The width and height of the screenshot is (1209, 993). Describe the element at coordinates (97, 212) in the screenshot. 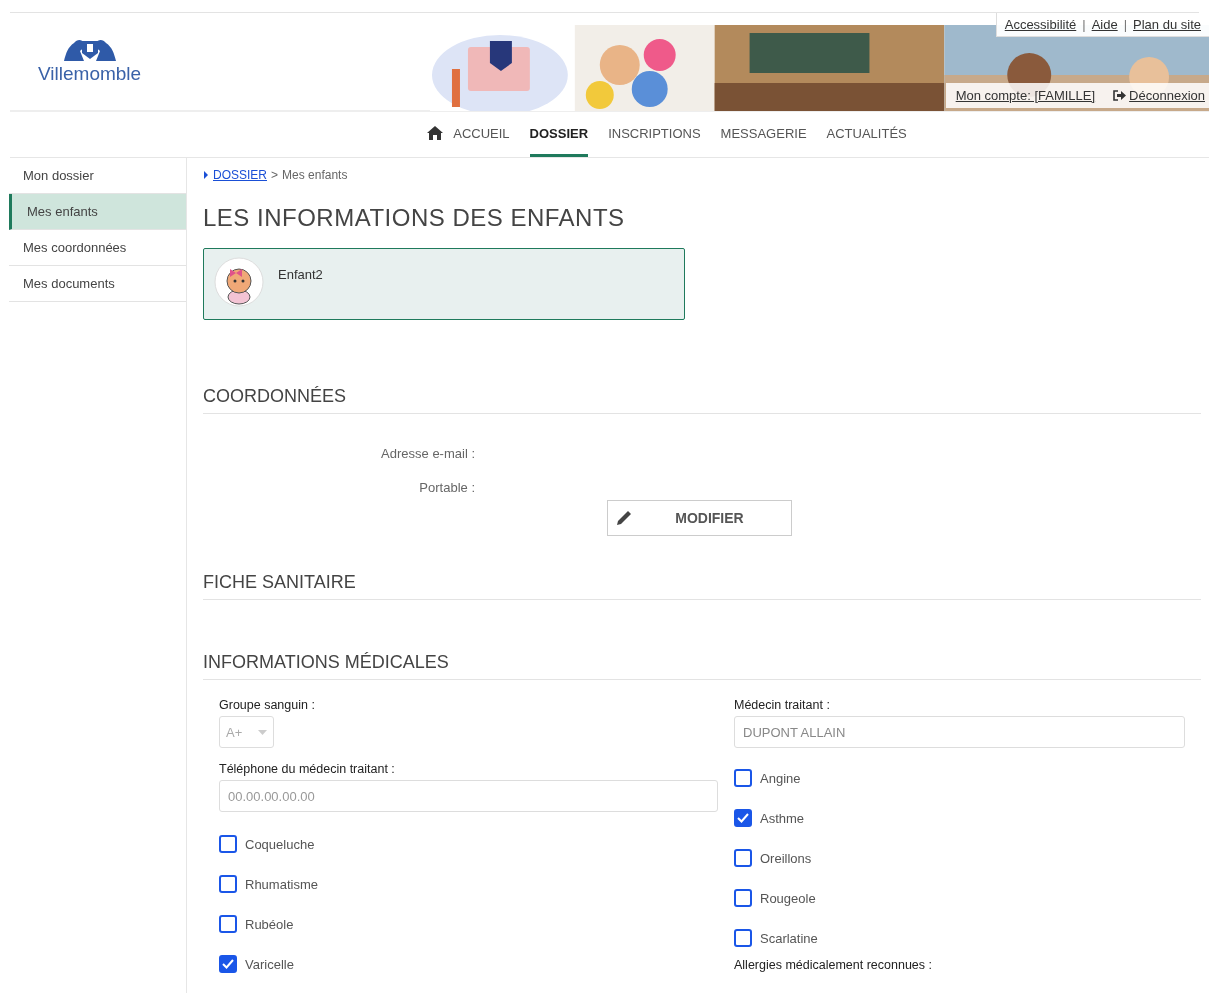

I see `sidebar-item: Mes enfants` at that location.